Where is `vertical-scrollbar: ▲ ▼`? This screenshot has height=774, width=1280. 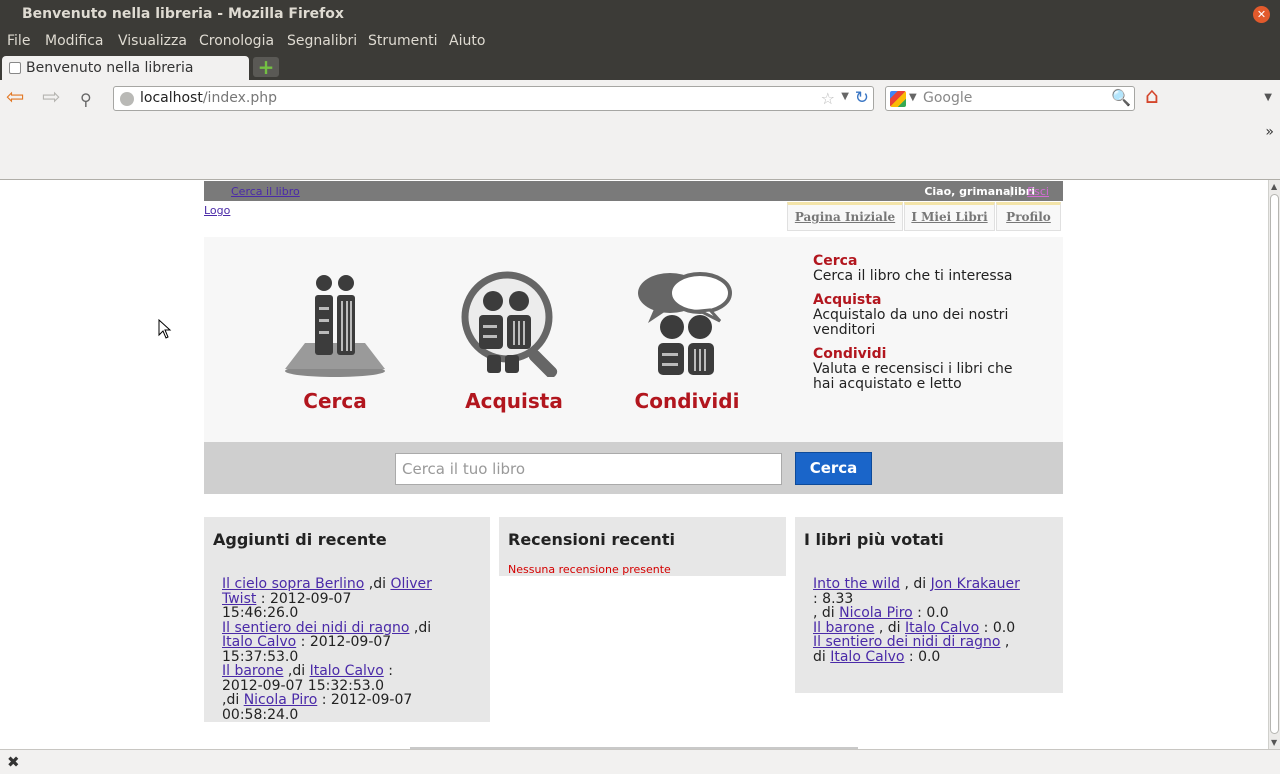
vertical-scrollbar: ▲ ▼ is located at coordinates (1274, 464).